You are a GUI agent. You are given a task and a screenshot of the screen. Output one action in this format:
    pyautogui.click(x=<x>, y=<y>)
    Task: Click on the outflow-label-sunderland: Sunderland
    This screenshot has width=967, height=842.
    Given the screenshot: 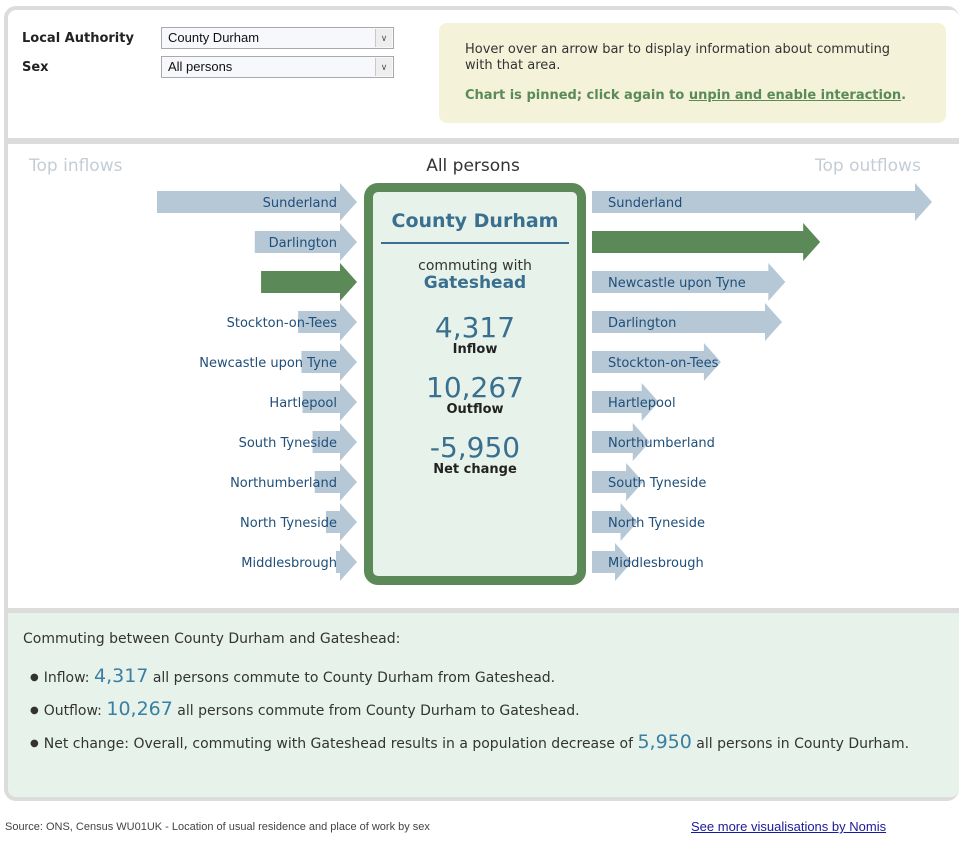 What is the action you would take?
    pyautogui.click(x=645, y=203)
    